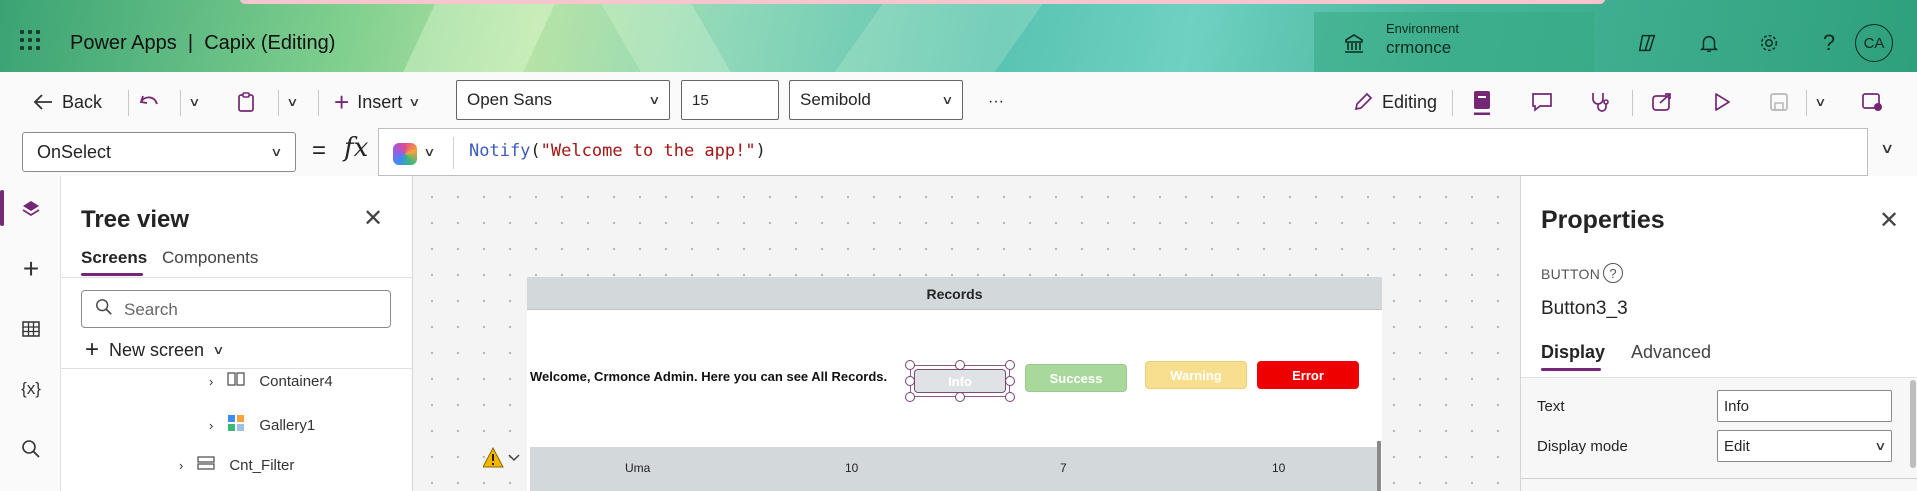  What do you see at coordinates (31, 209) in the screenshot?
I see `layers-icon` at bounding box center [31, 209].